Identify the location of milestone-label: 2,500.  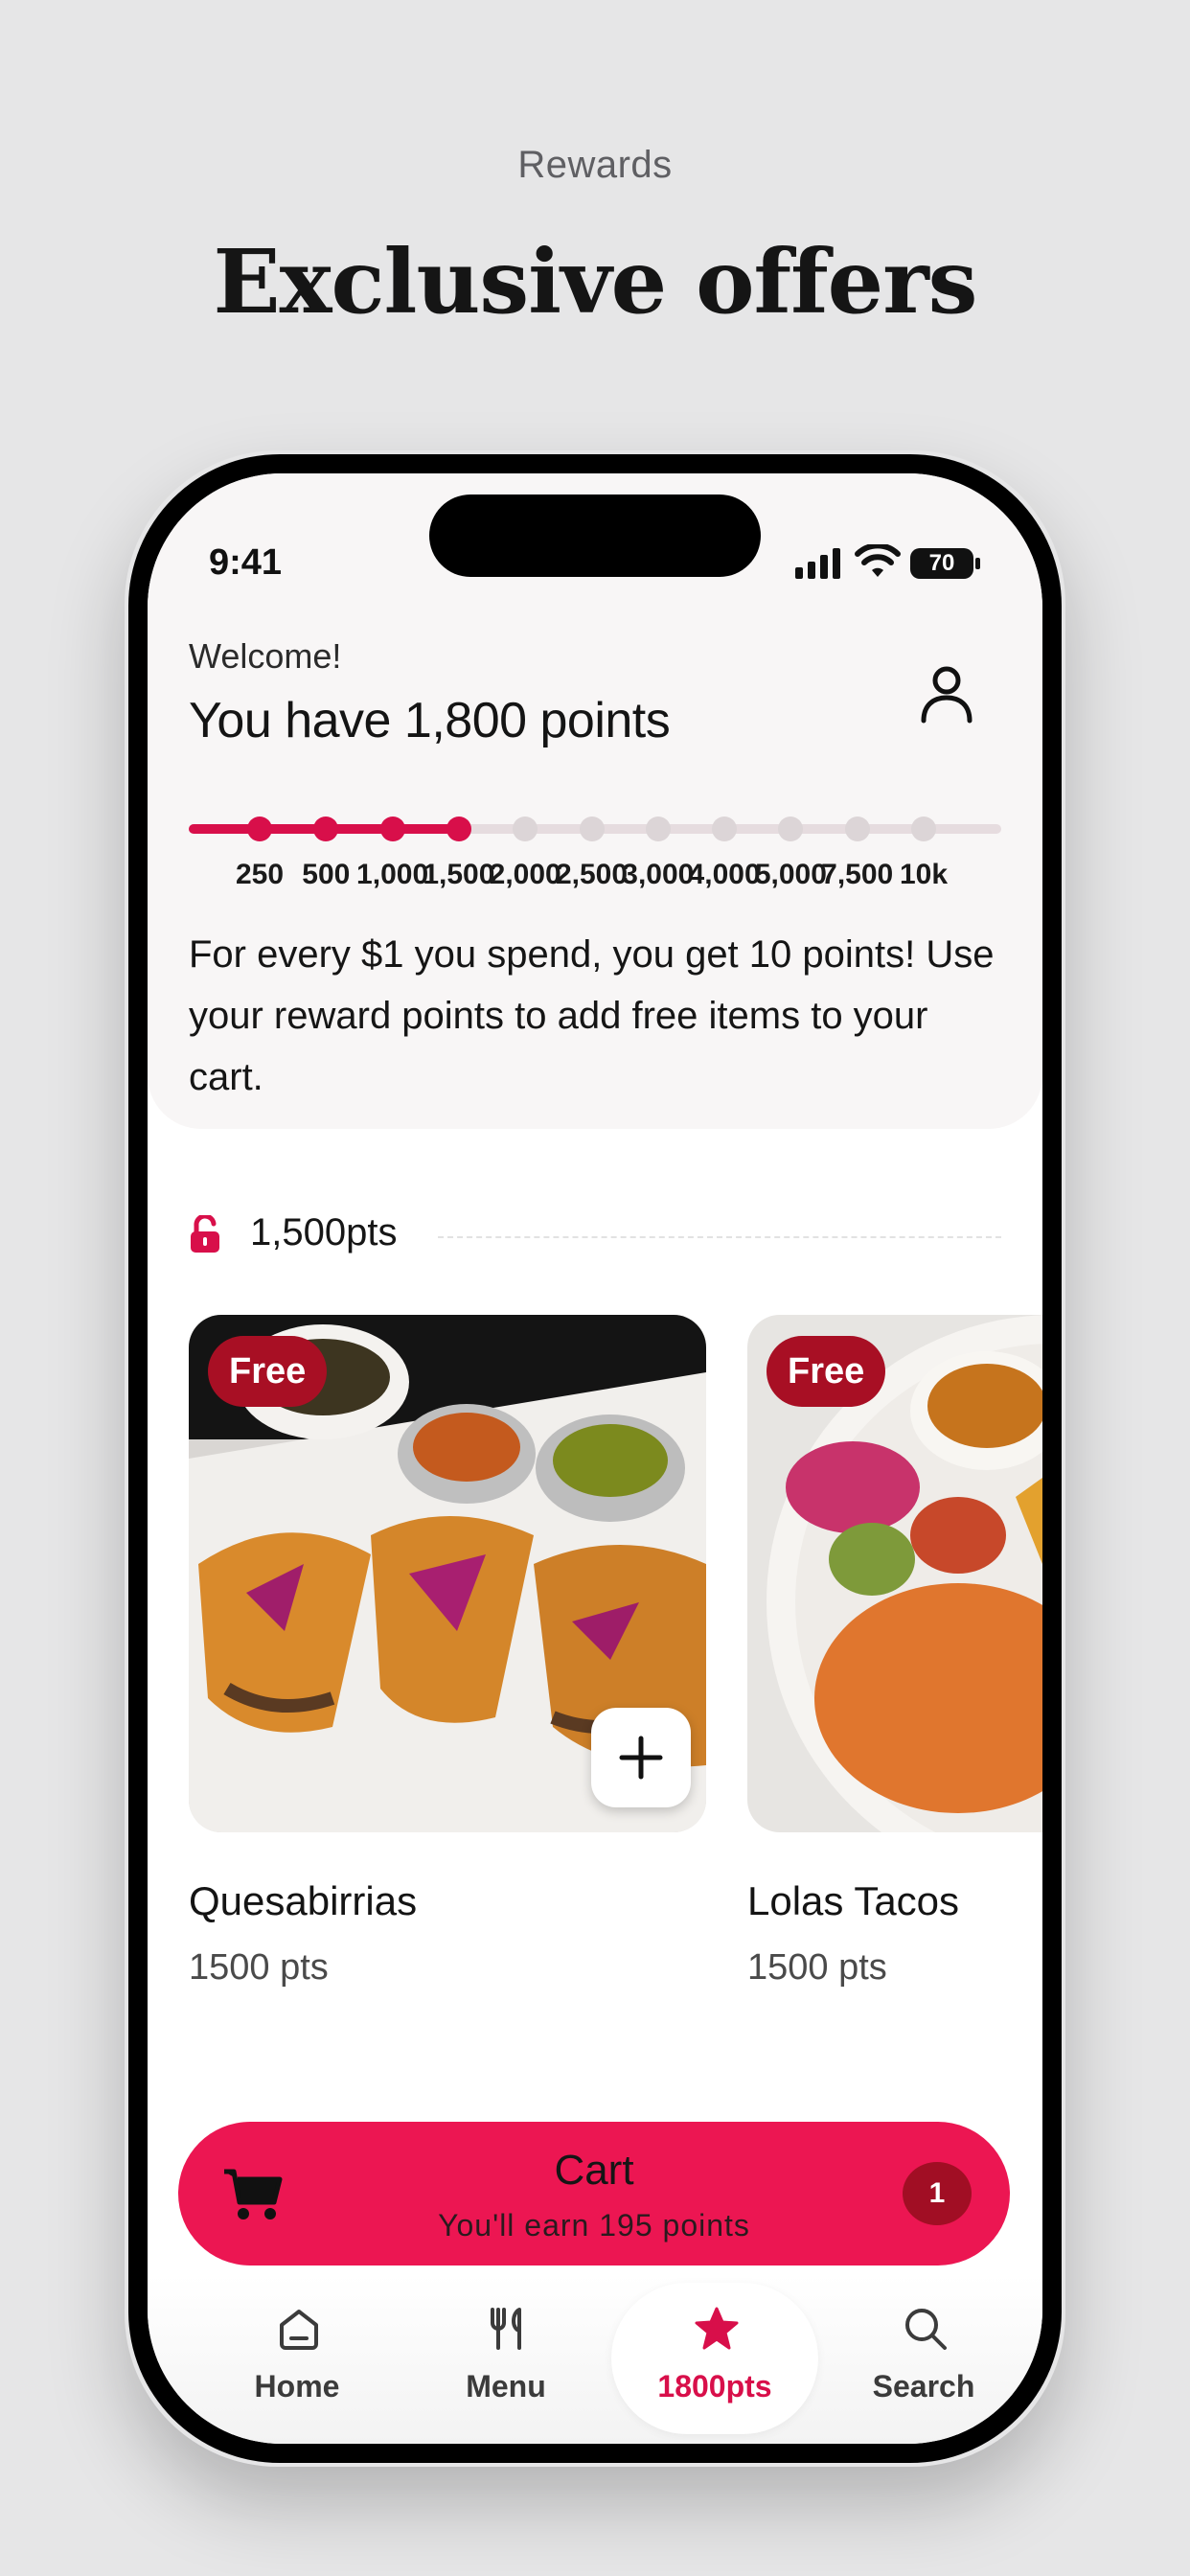
(592, 874).